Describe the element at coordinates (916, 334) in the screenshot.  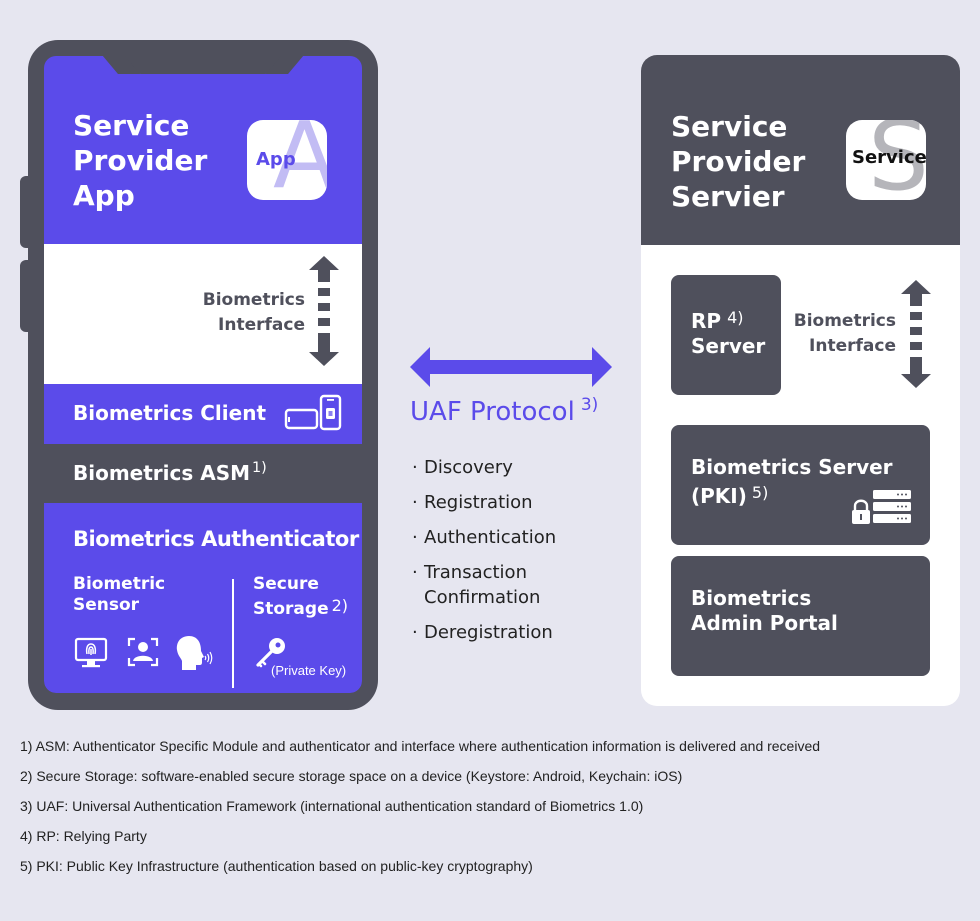
I see `server-vertical-dashed-double-arrow-icon` at that location.